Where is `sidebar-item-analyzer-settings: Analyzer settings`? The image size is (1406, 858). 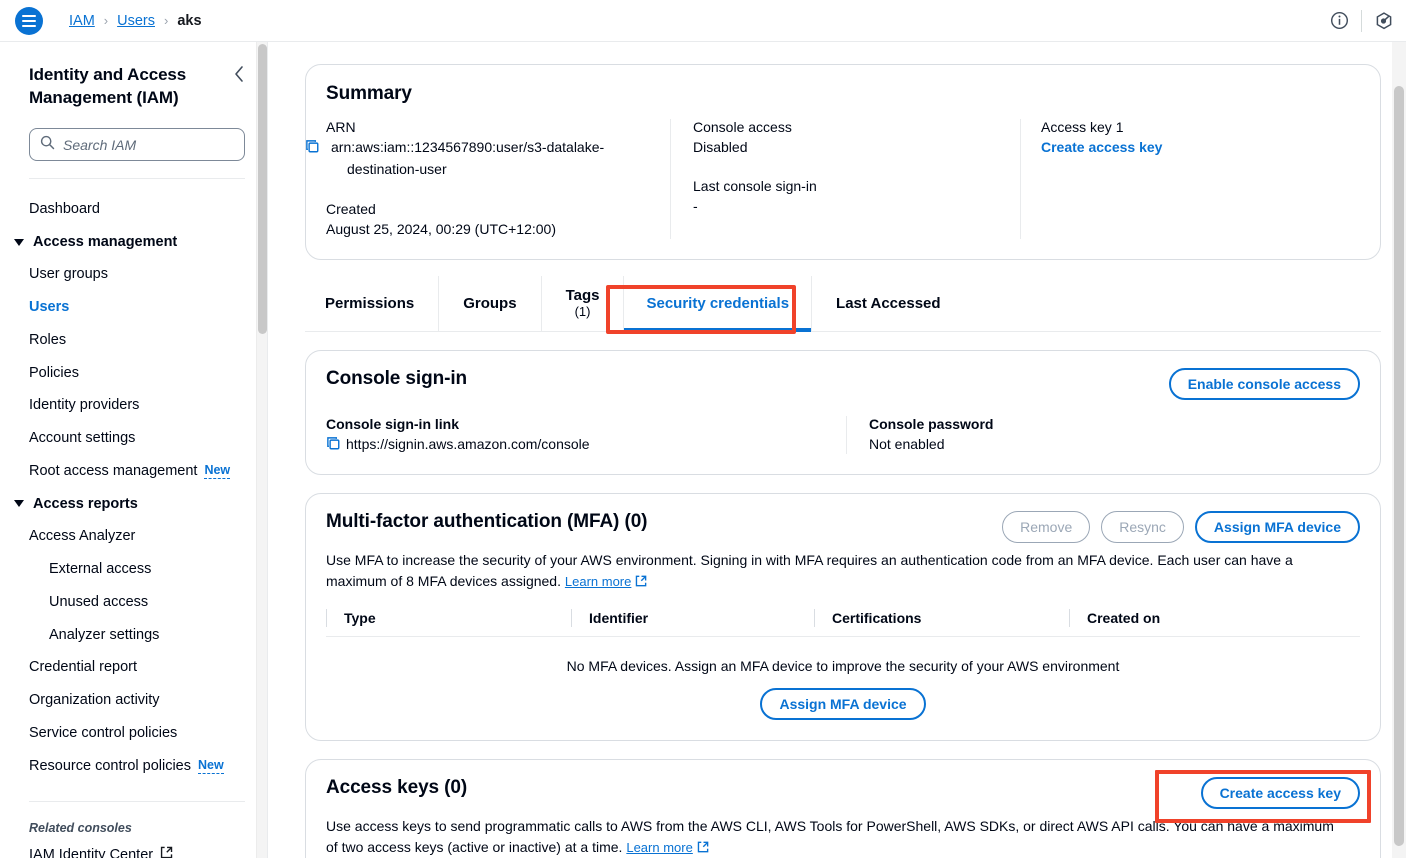
sidebar-item-analyzer-settings: Analyzer settings is located at coordinates (133, 635).